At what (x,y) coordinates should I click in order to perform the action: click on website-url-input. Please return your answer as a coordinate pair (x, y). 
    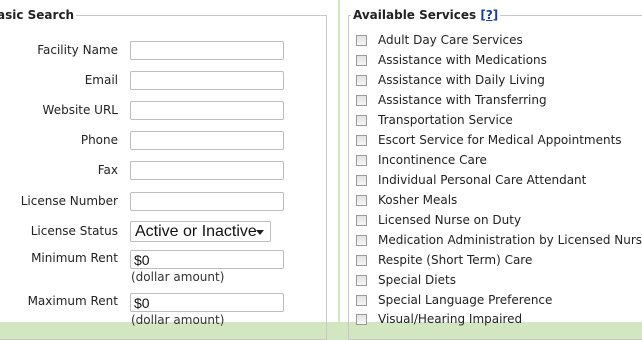
    Looking at the image, I should click on (207, 110).